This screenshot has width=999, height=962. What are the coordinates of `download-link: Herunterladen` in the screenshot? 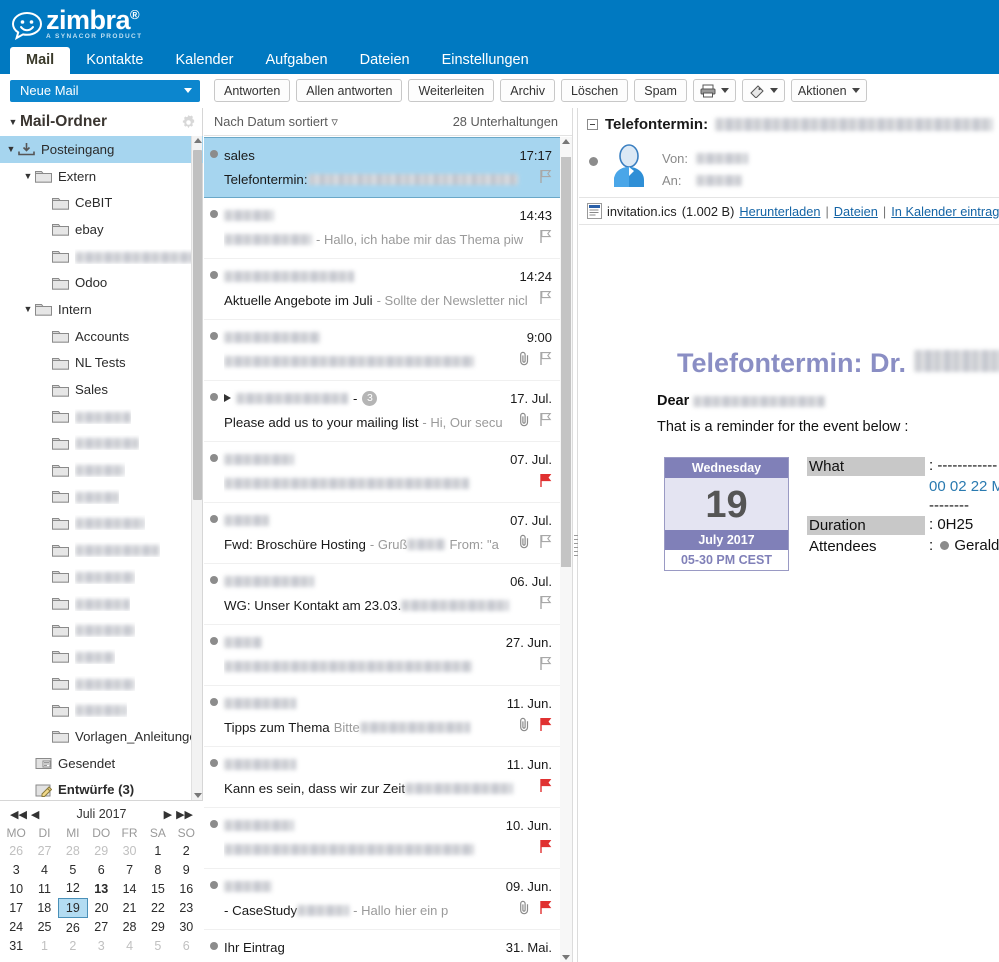 It's located at (779, 211).